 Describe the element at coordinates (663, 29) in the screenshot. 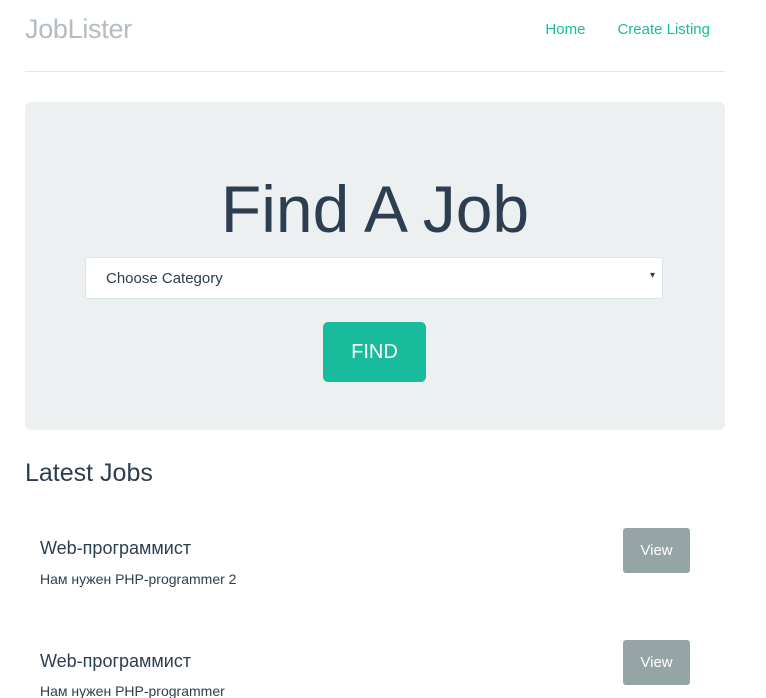

I see `nav-create-listing-link: Create Listing` at that location.